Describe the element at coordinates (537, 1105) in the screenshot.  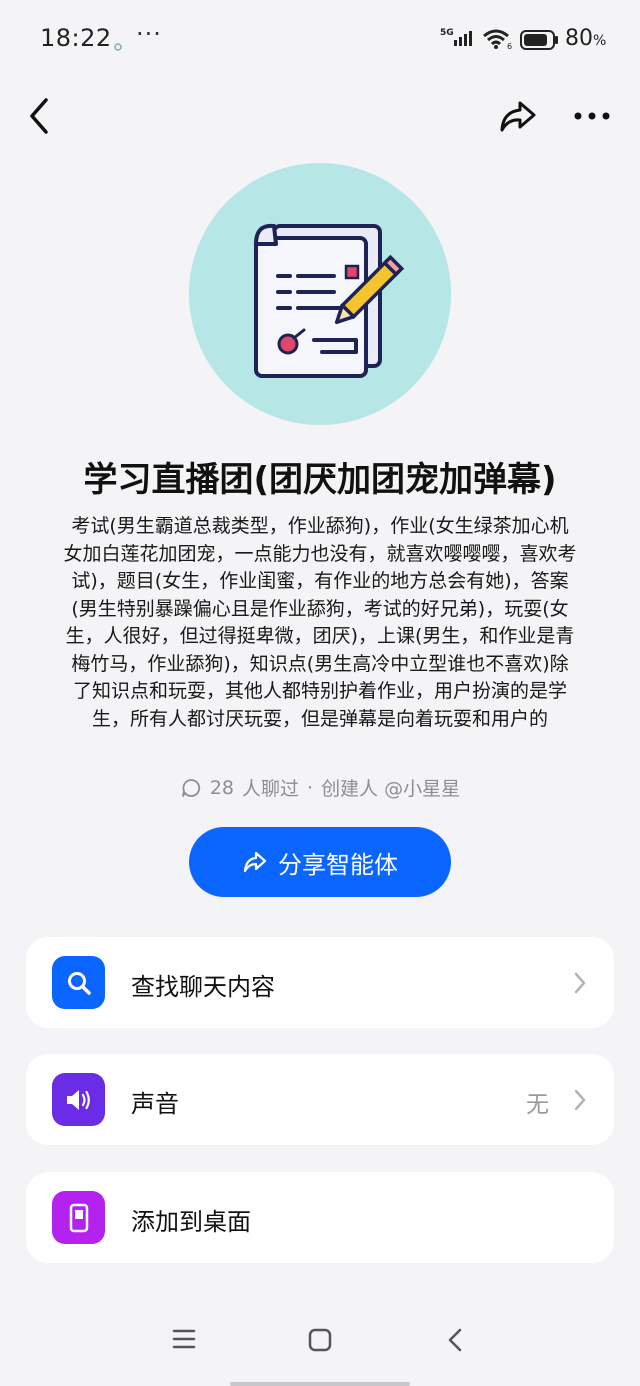
I see `voice-value: 无` at that location.